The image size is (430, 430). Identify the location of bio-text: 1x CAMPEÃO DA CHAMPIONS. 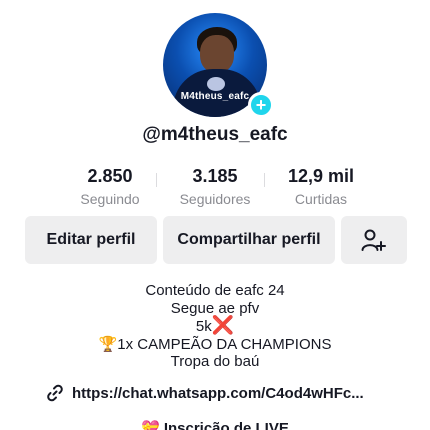
(224, 344).